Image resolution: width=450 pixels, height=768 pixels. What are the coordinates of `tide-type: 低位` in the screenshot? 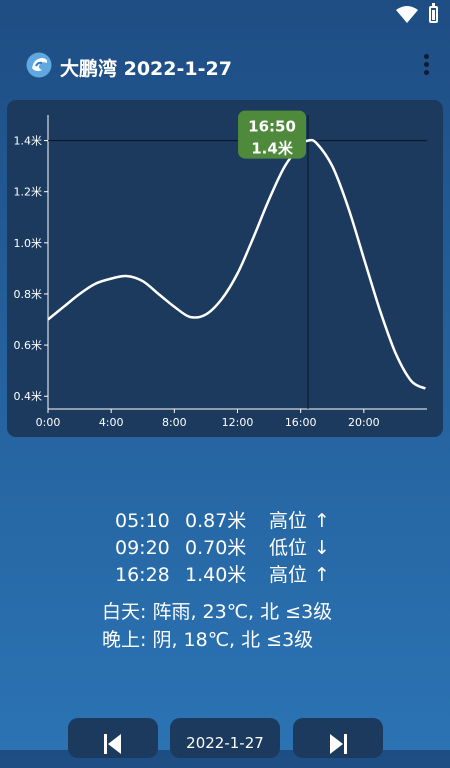 It's located at (288, 548).